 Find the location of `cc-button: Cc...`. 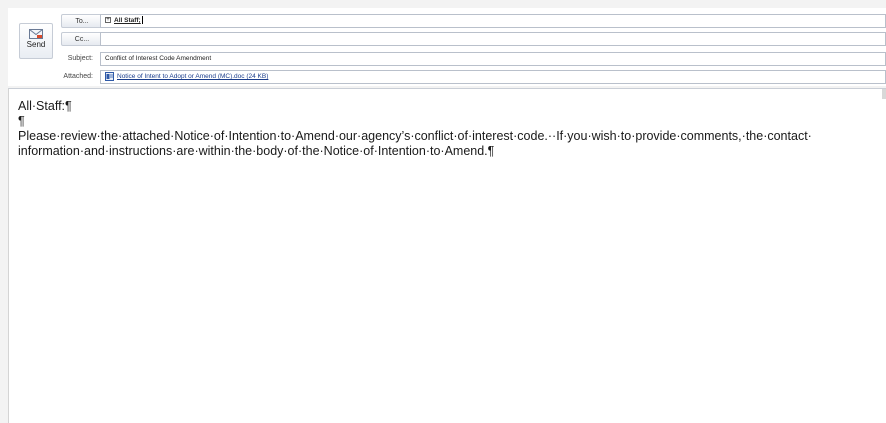

cc-button: Cc... is located at coordinates (82, 39).